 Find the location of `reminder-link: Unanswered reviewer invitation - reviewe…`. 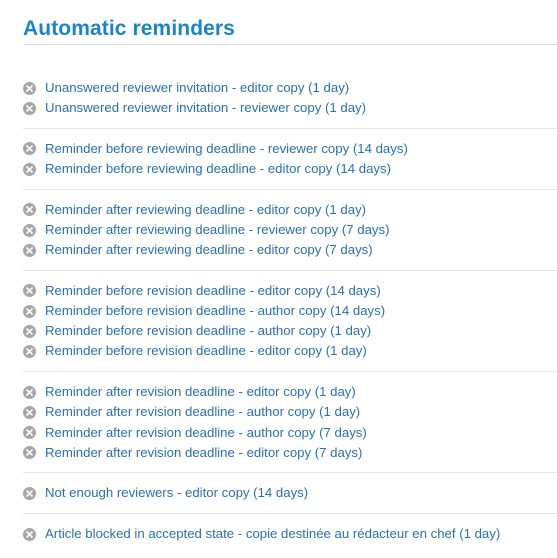

reminder-link: Unanswered reviewer invitation - reviewe… is located at coordinates (205, 108).